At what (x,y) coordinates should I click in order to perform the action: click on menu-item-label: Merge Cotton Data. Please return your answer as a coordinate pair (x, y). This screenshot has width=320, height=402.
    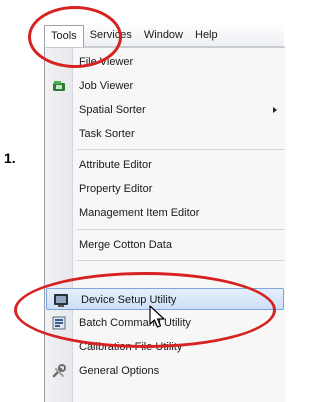
    Looking at the image, I should click on (125, 245).